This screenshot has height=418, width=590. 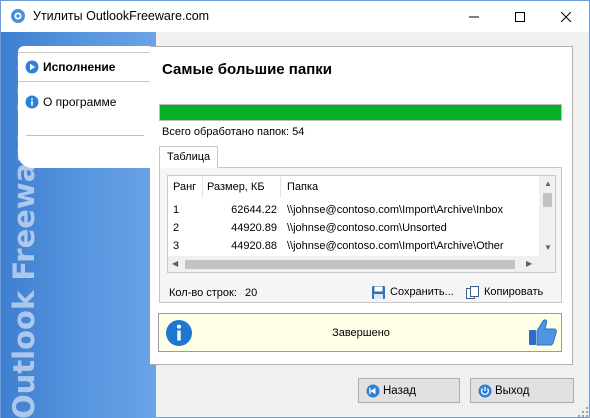 I want to click on row-count-label: Кол-во строк:, so click(x=203, y=293).